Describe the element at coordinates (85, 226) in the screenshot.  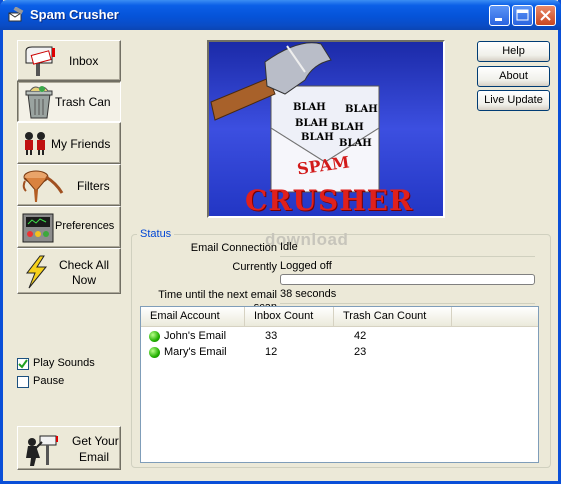
I see `preferences-label: Preferences` at that location.